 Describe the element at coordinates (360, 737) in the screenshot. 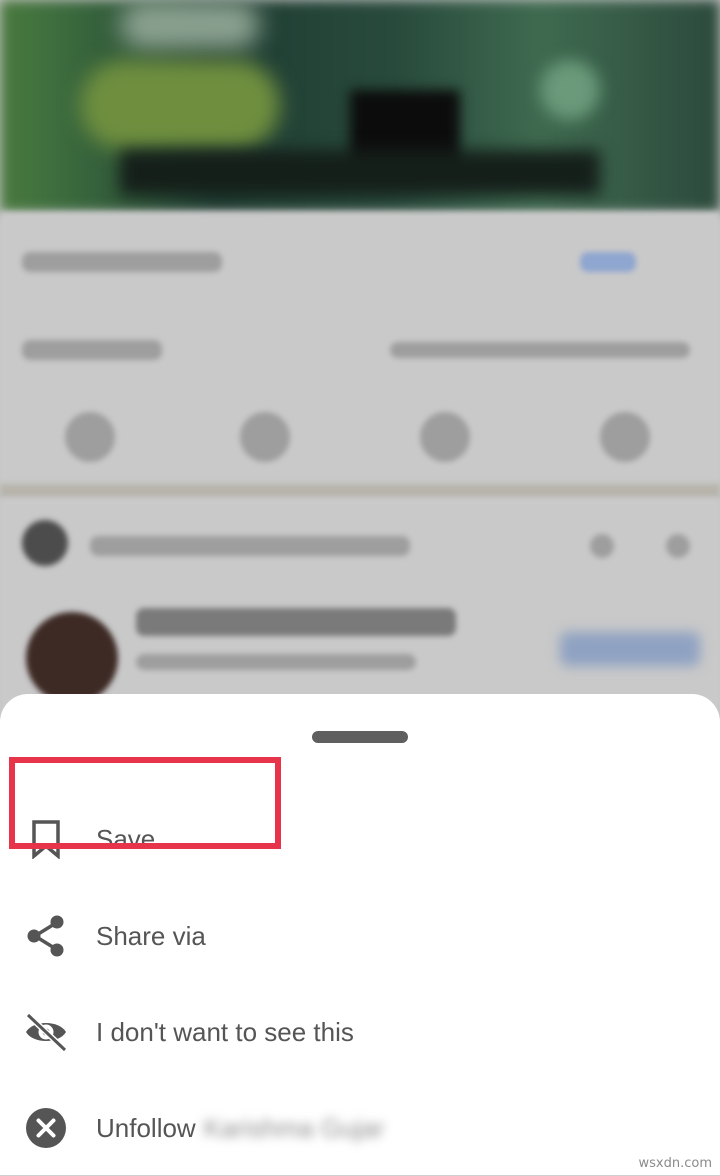

I see `sheet-drag-handle` at that location.